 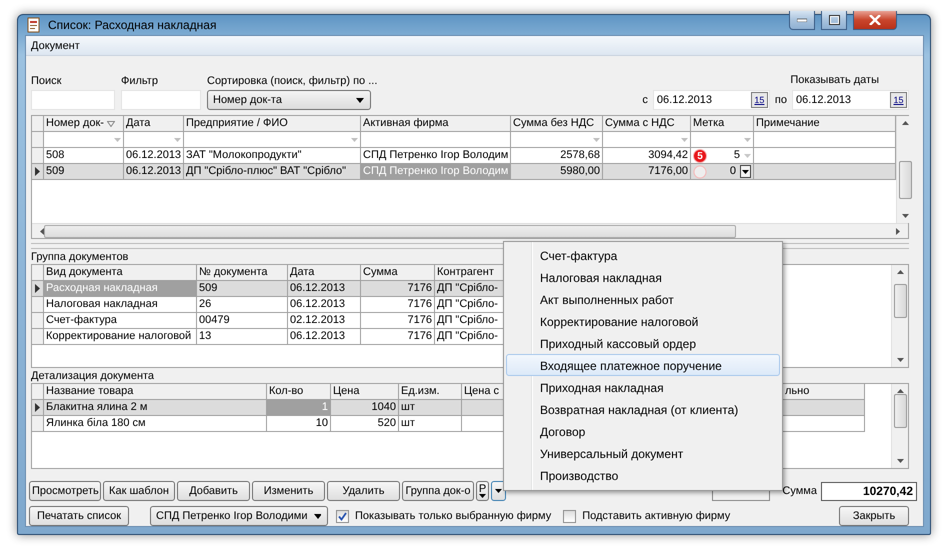 I want to click on close-icon, so click(x=875, y=20).